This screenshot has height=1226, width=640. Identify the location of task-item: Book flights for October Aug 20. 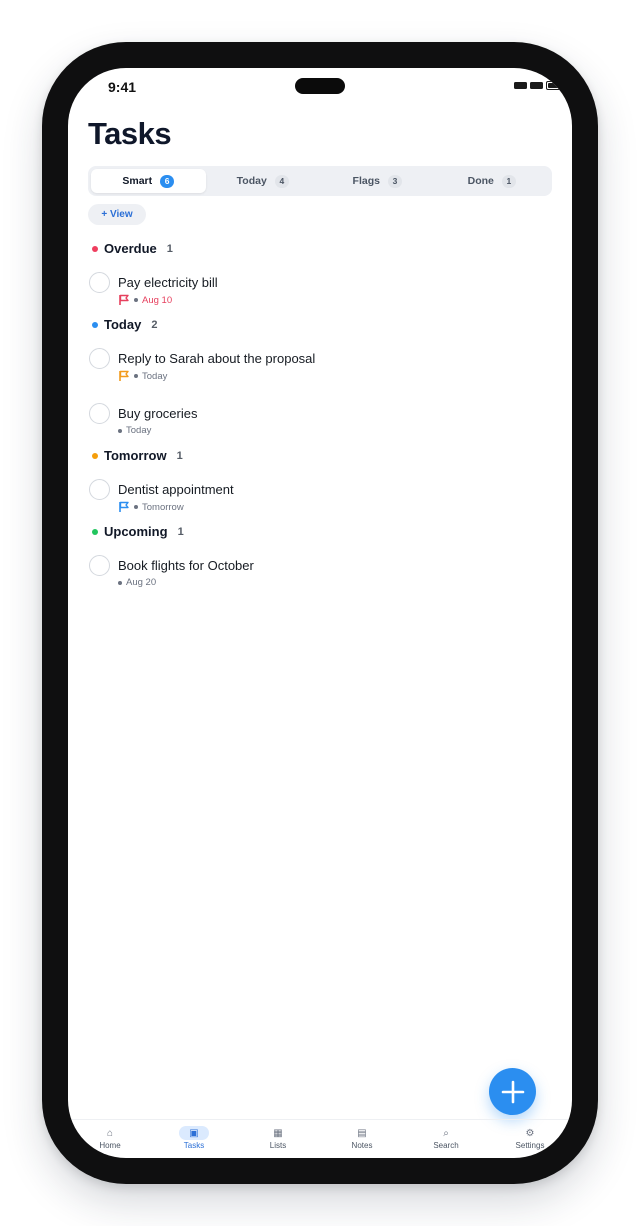
(319, 577).